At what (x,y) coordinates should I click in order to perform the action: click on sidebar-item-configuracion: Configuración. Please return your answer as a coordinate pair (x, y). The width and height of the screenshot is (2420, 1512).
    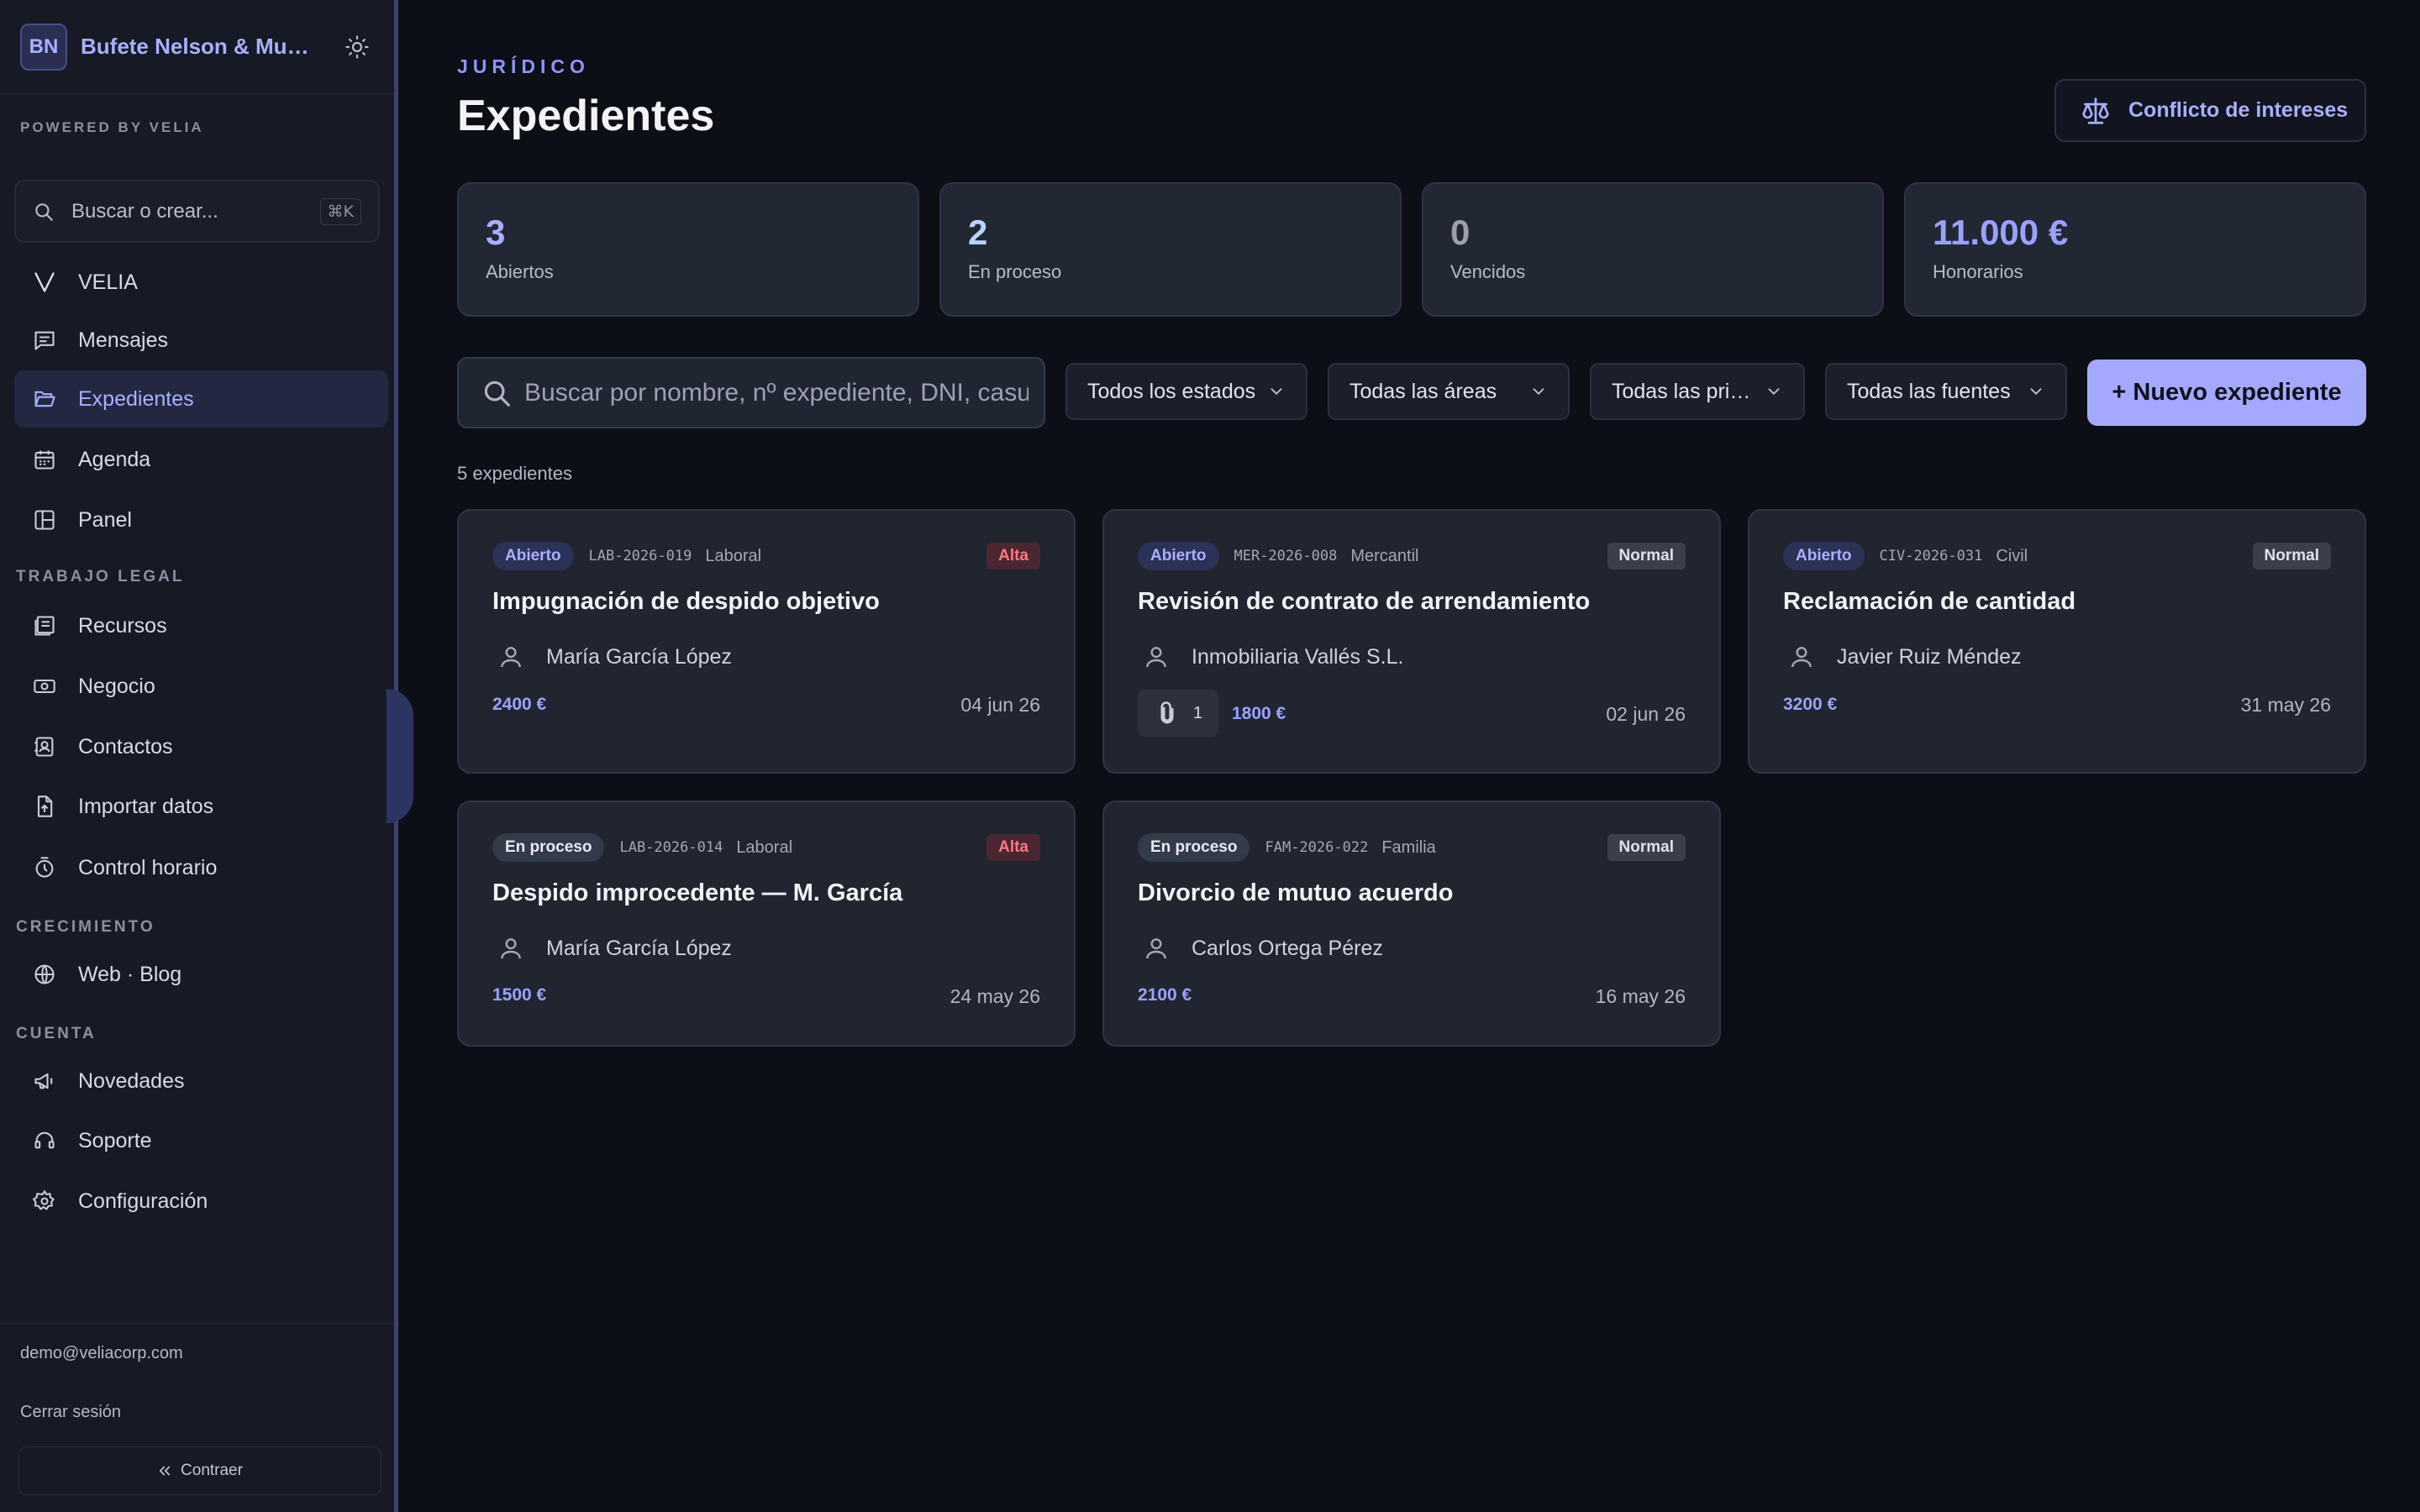
    Looking at the image, I should click on (201, 1201).